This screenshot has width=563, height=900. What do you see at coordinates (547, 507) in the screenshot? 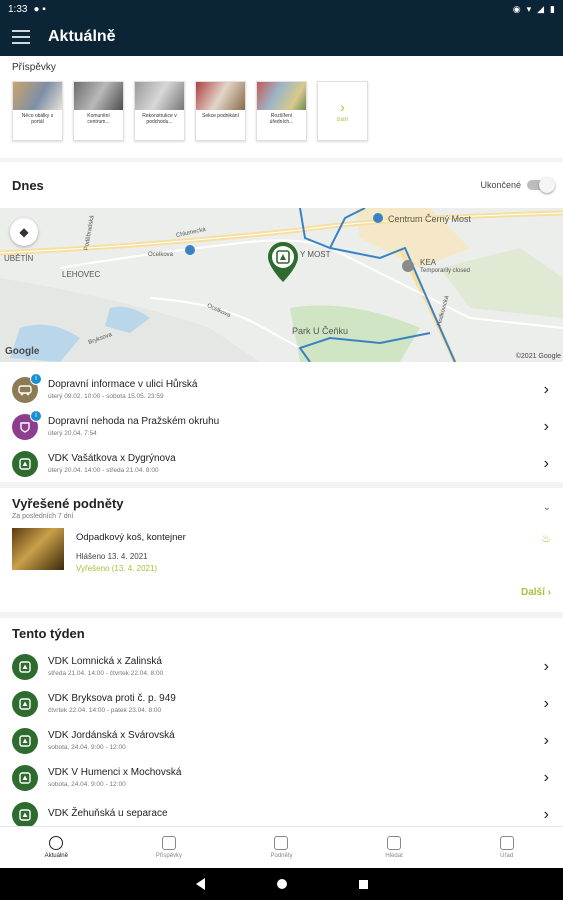
I see `chevron-down-icon: ⌄` at bounding box center [547, 507].